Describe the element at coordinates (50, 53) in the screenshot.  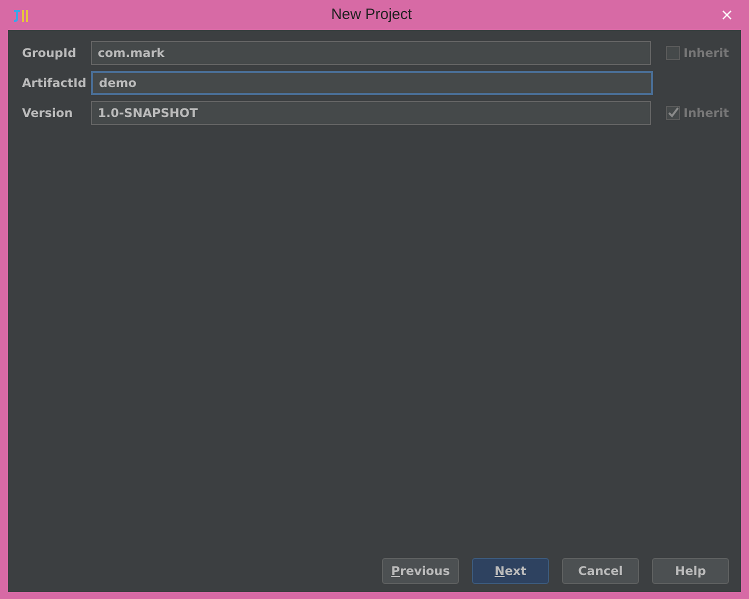
I see `field-label: GroupId` at that location.